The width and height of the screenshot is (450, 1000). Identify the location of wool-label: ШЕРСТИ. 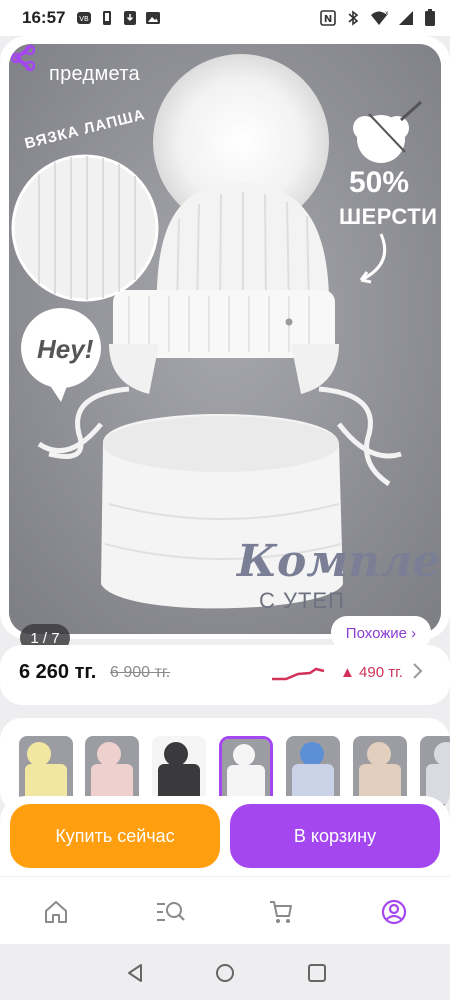
(388, 216).